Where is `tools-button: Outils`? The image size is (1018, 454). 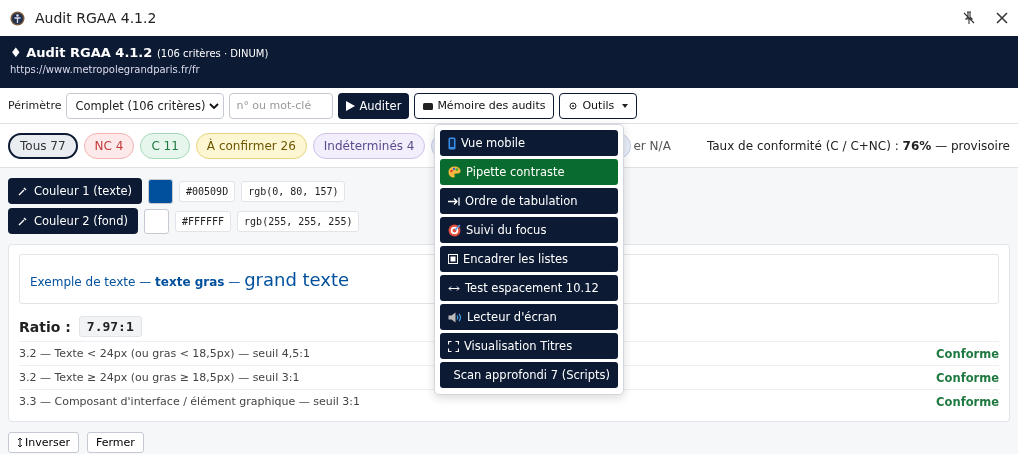 tools-button: Outils is located at coordinates (598, 105).